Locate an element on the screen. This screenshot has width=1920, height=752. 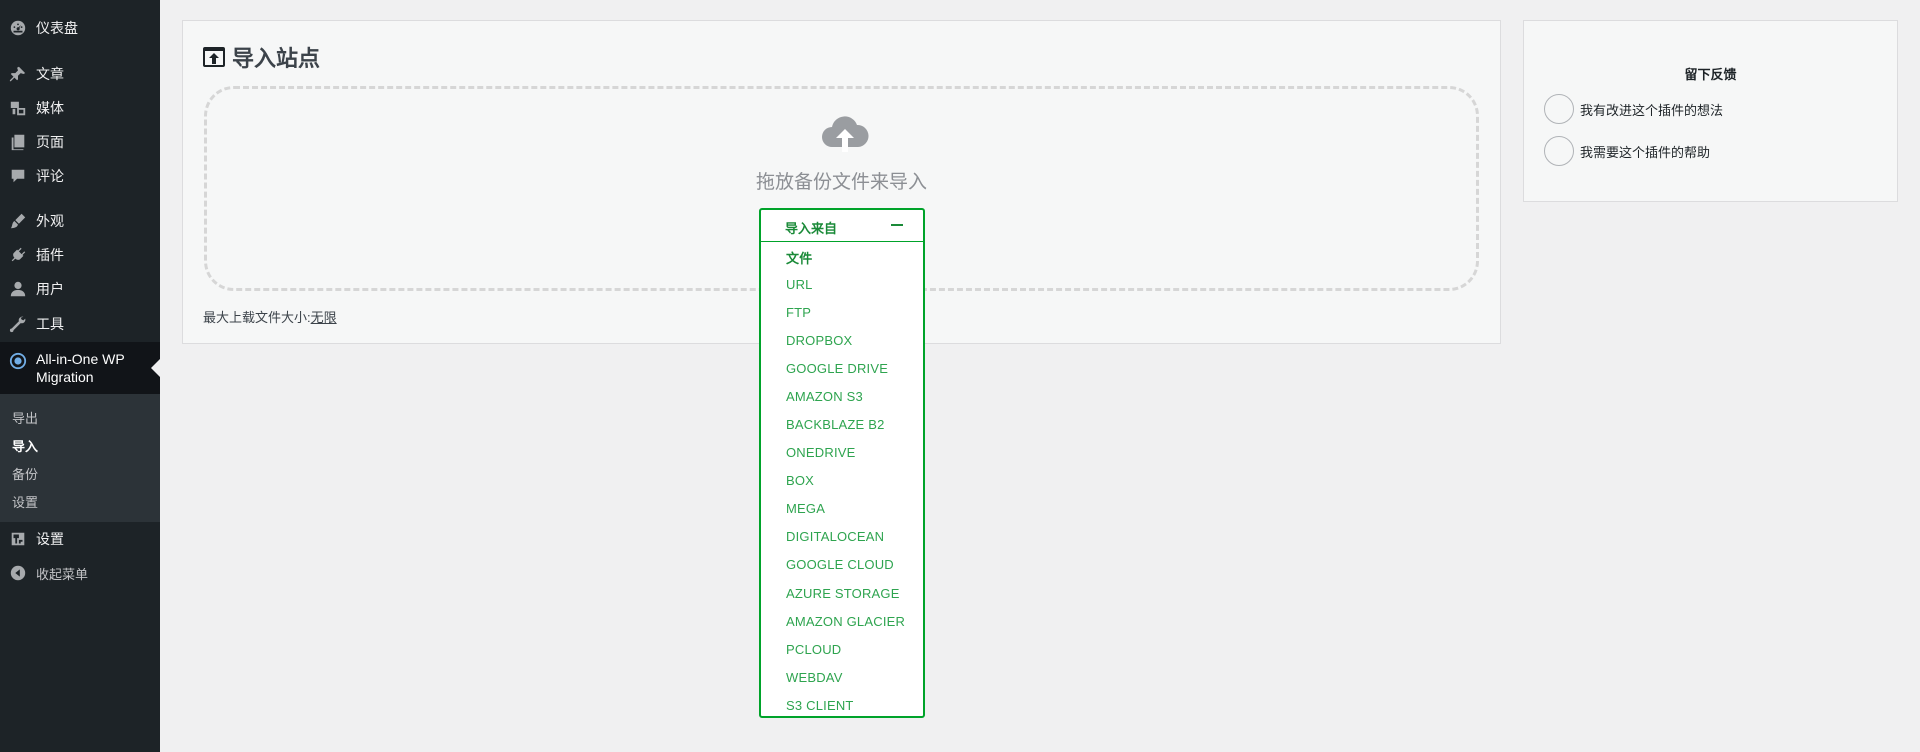
sidebar-item-users: 用户 is located at coordinates (80, 289).